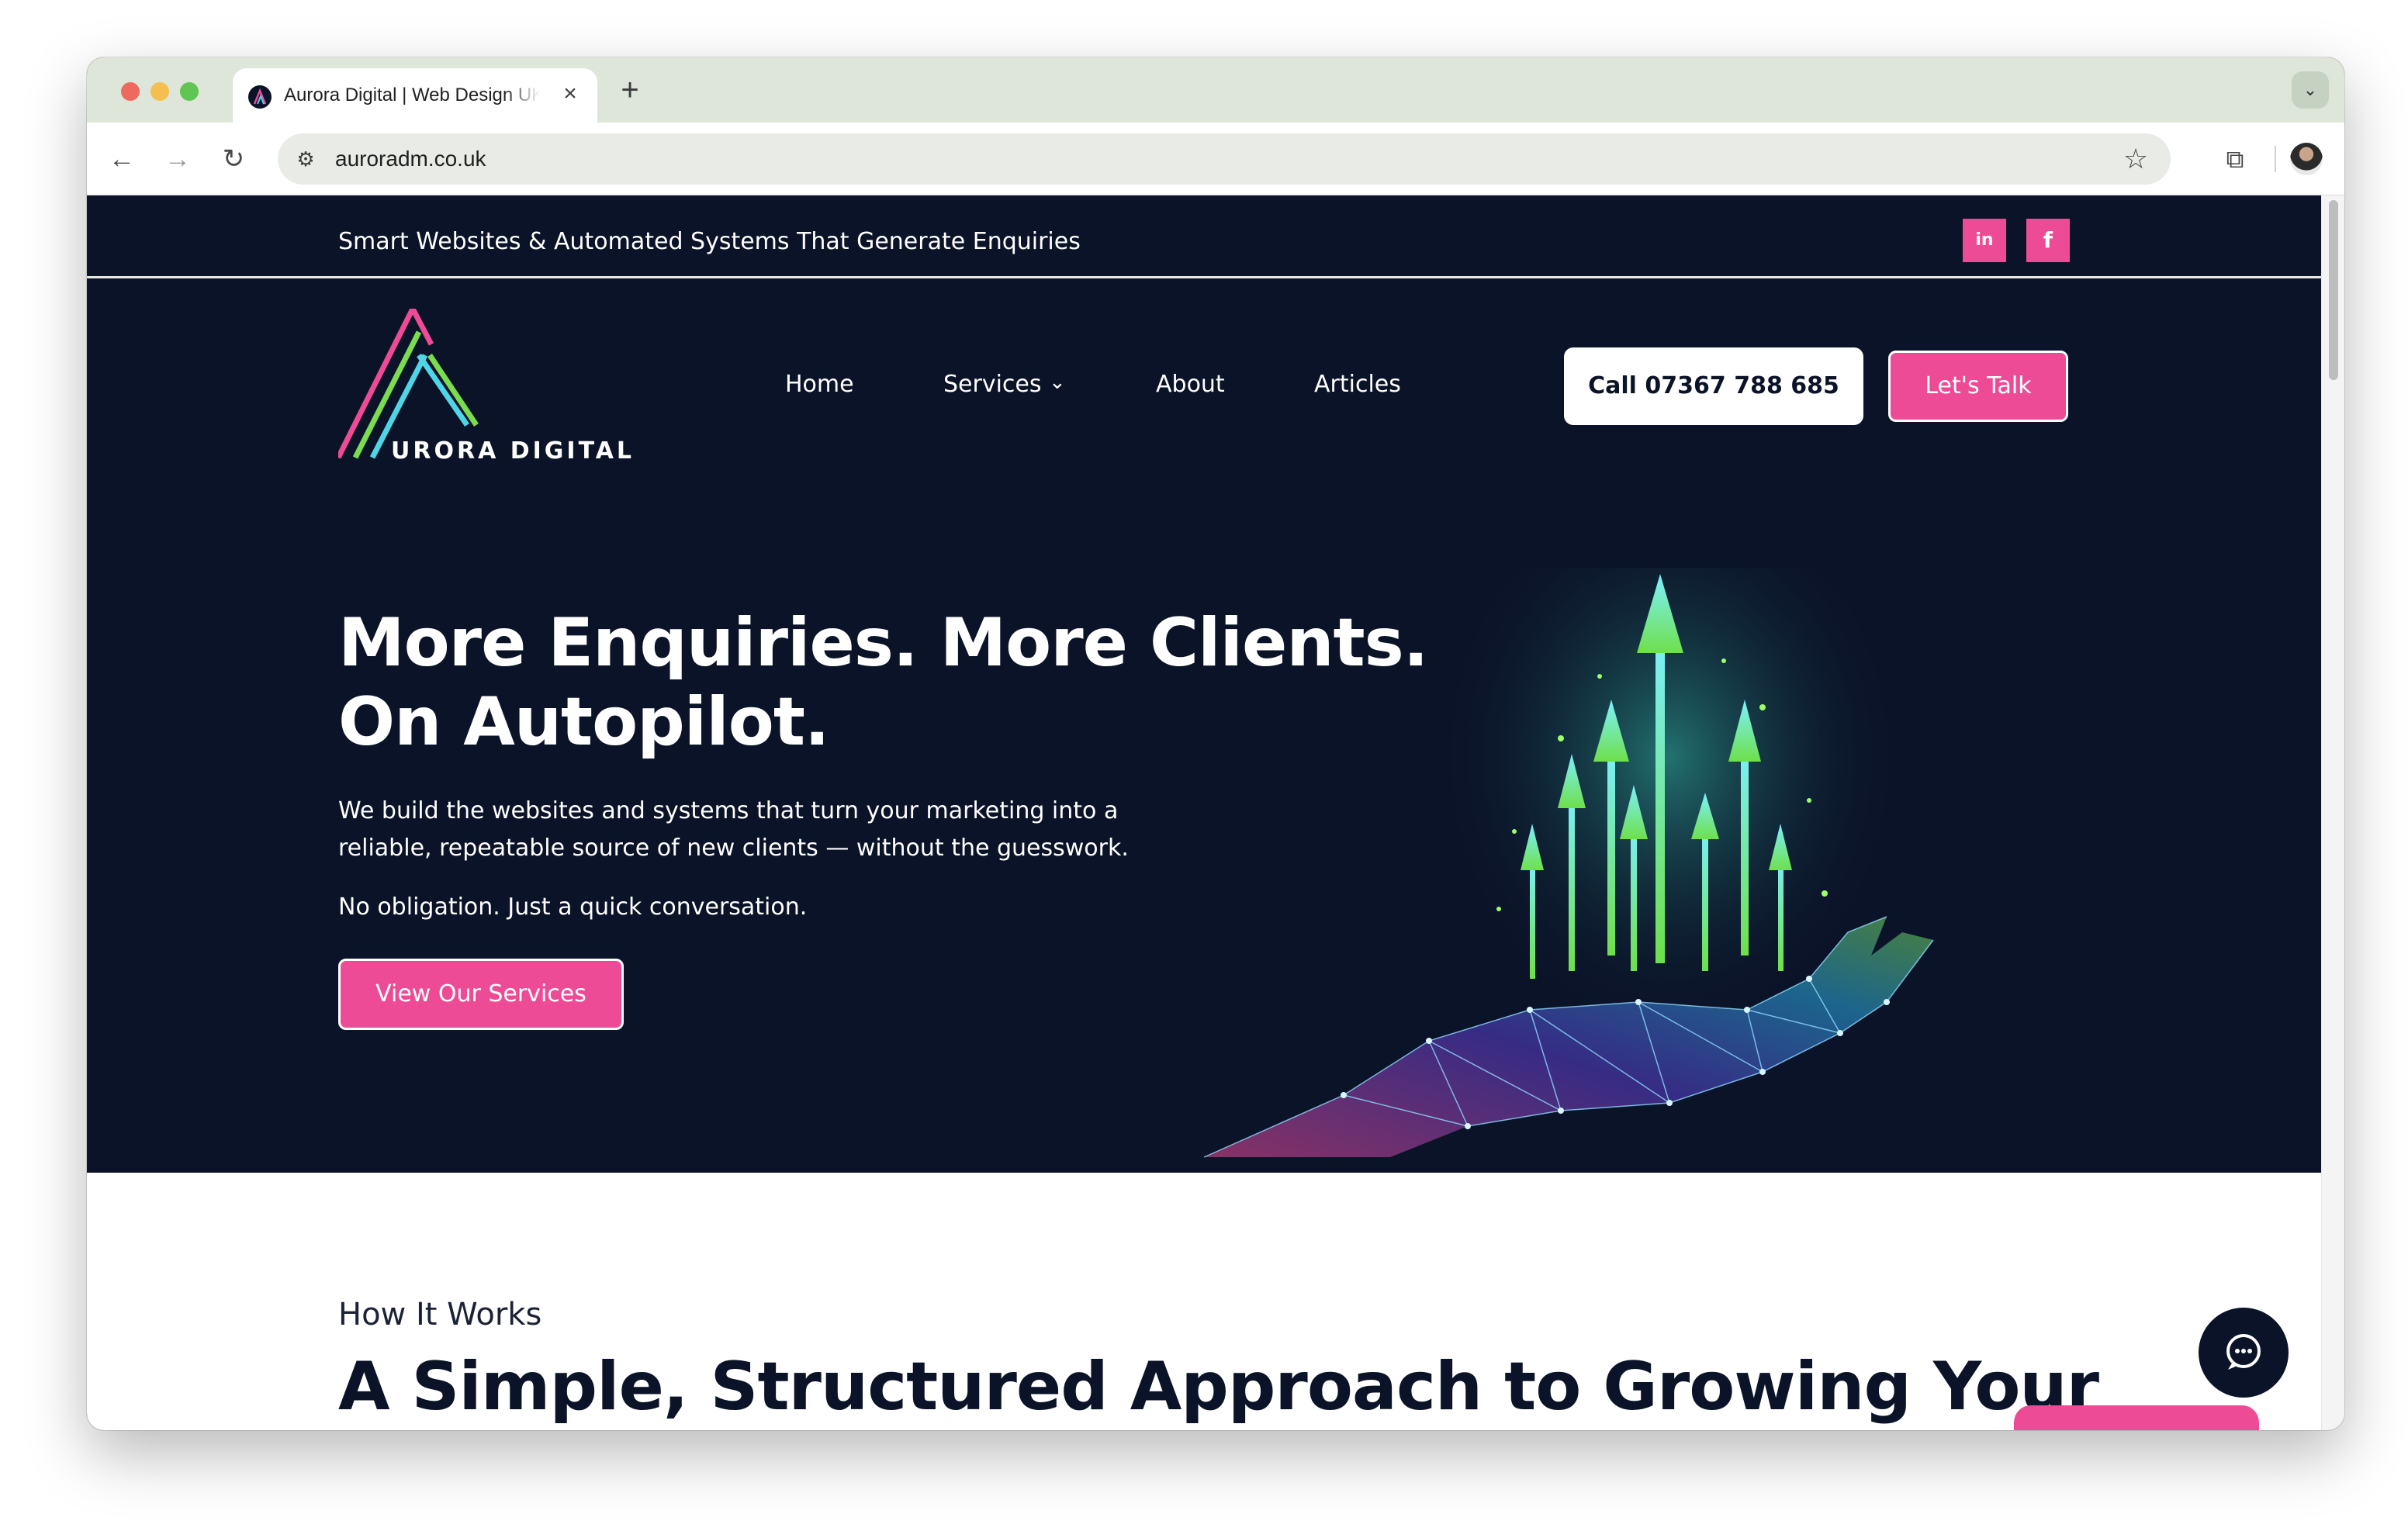 The image size is (2408, 1531). Describe the element at coordinates (513, 451) in the screenshot. I see `logo-wordmark: URORA DIGITAL` at that location.